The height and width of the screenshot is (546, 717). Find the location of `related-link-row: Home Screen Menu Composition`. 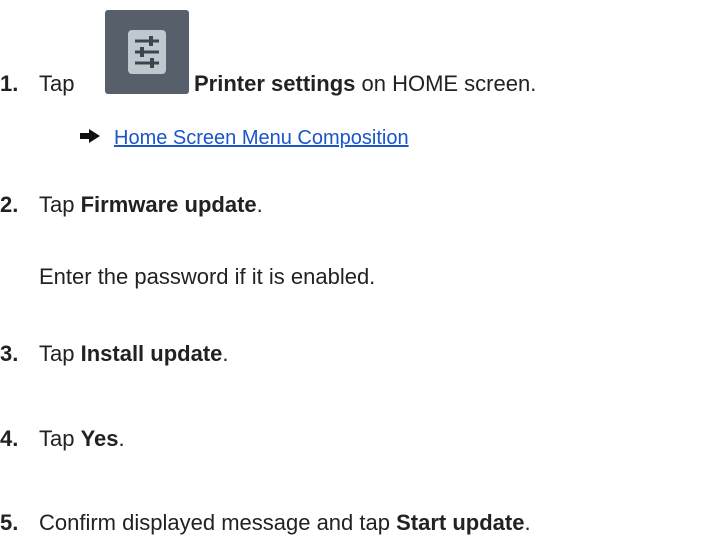

related-link-row: Home Screen Menu Composition is located at coordinates (244, 138).